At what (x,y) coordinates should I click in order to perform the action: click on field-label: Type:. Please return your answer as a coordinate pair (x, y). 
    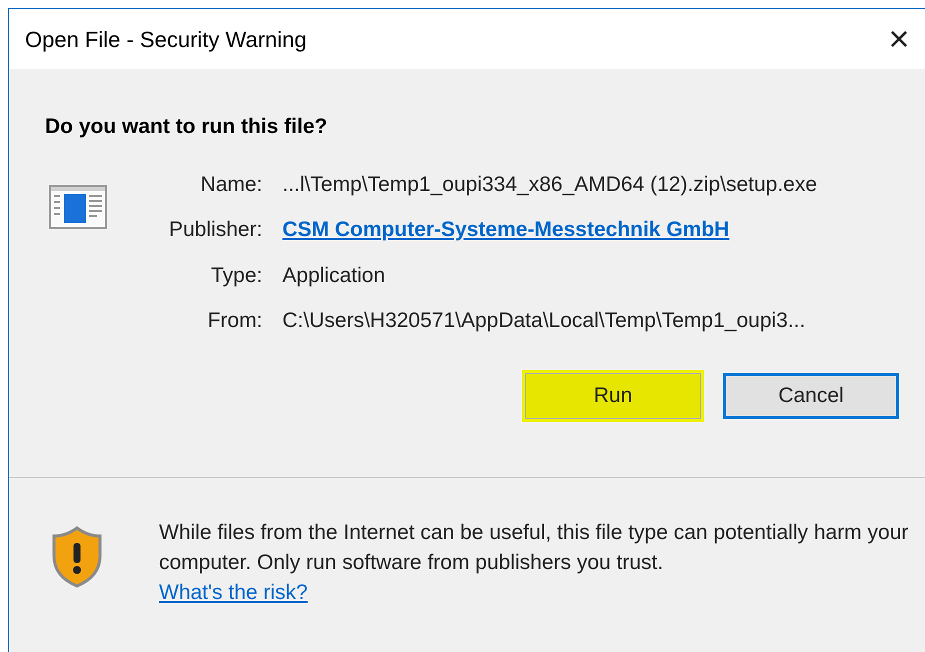
    Looking at the image, I should click on (236, 275).